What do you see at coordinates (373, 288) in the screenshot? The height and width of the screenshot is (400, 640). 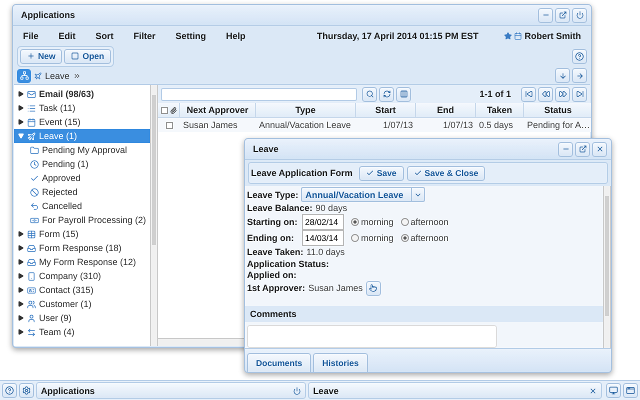 I see `pointer-button` at bounding box center [373, 288].